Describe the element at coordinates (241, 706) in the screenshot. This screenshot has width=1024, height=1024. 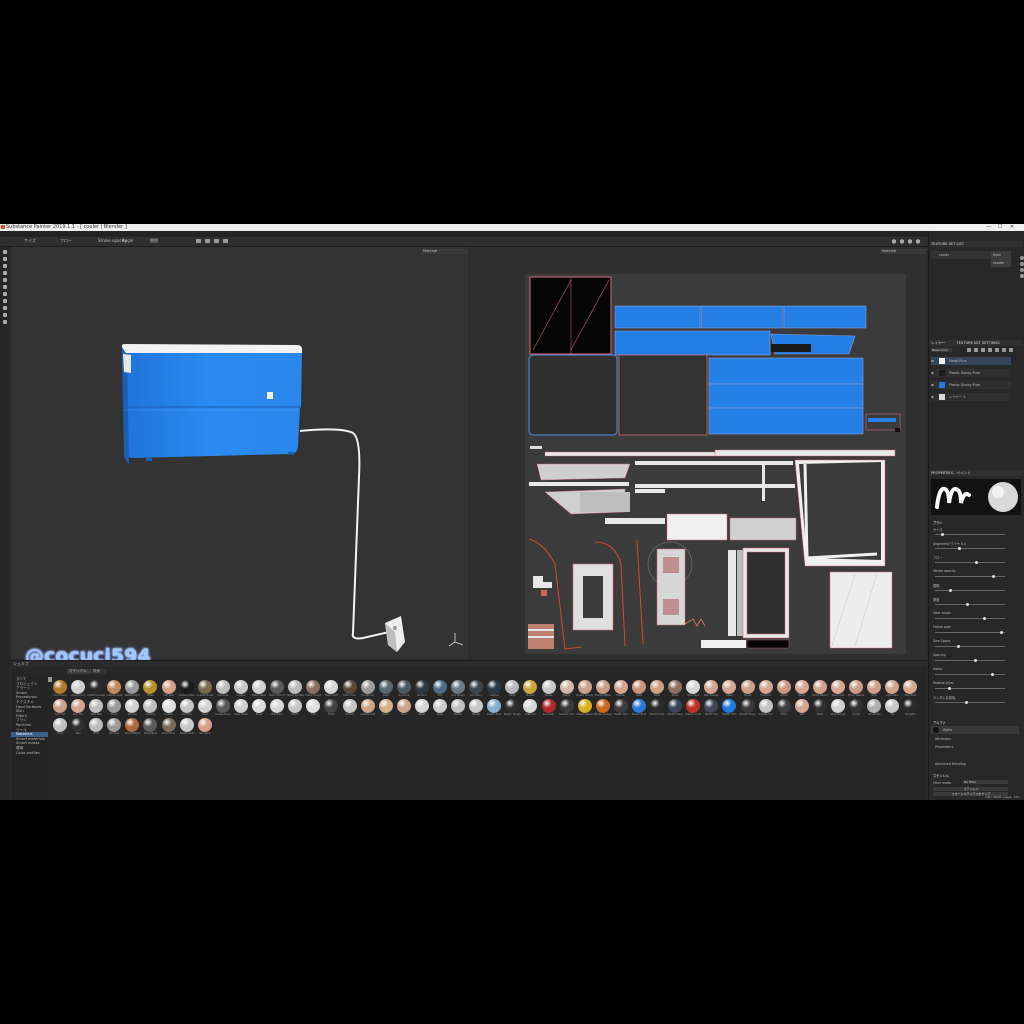
I see `material-thumbnail: Dark Metal` at that location.